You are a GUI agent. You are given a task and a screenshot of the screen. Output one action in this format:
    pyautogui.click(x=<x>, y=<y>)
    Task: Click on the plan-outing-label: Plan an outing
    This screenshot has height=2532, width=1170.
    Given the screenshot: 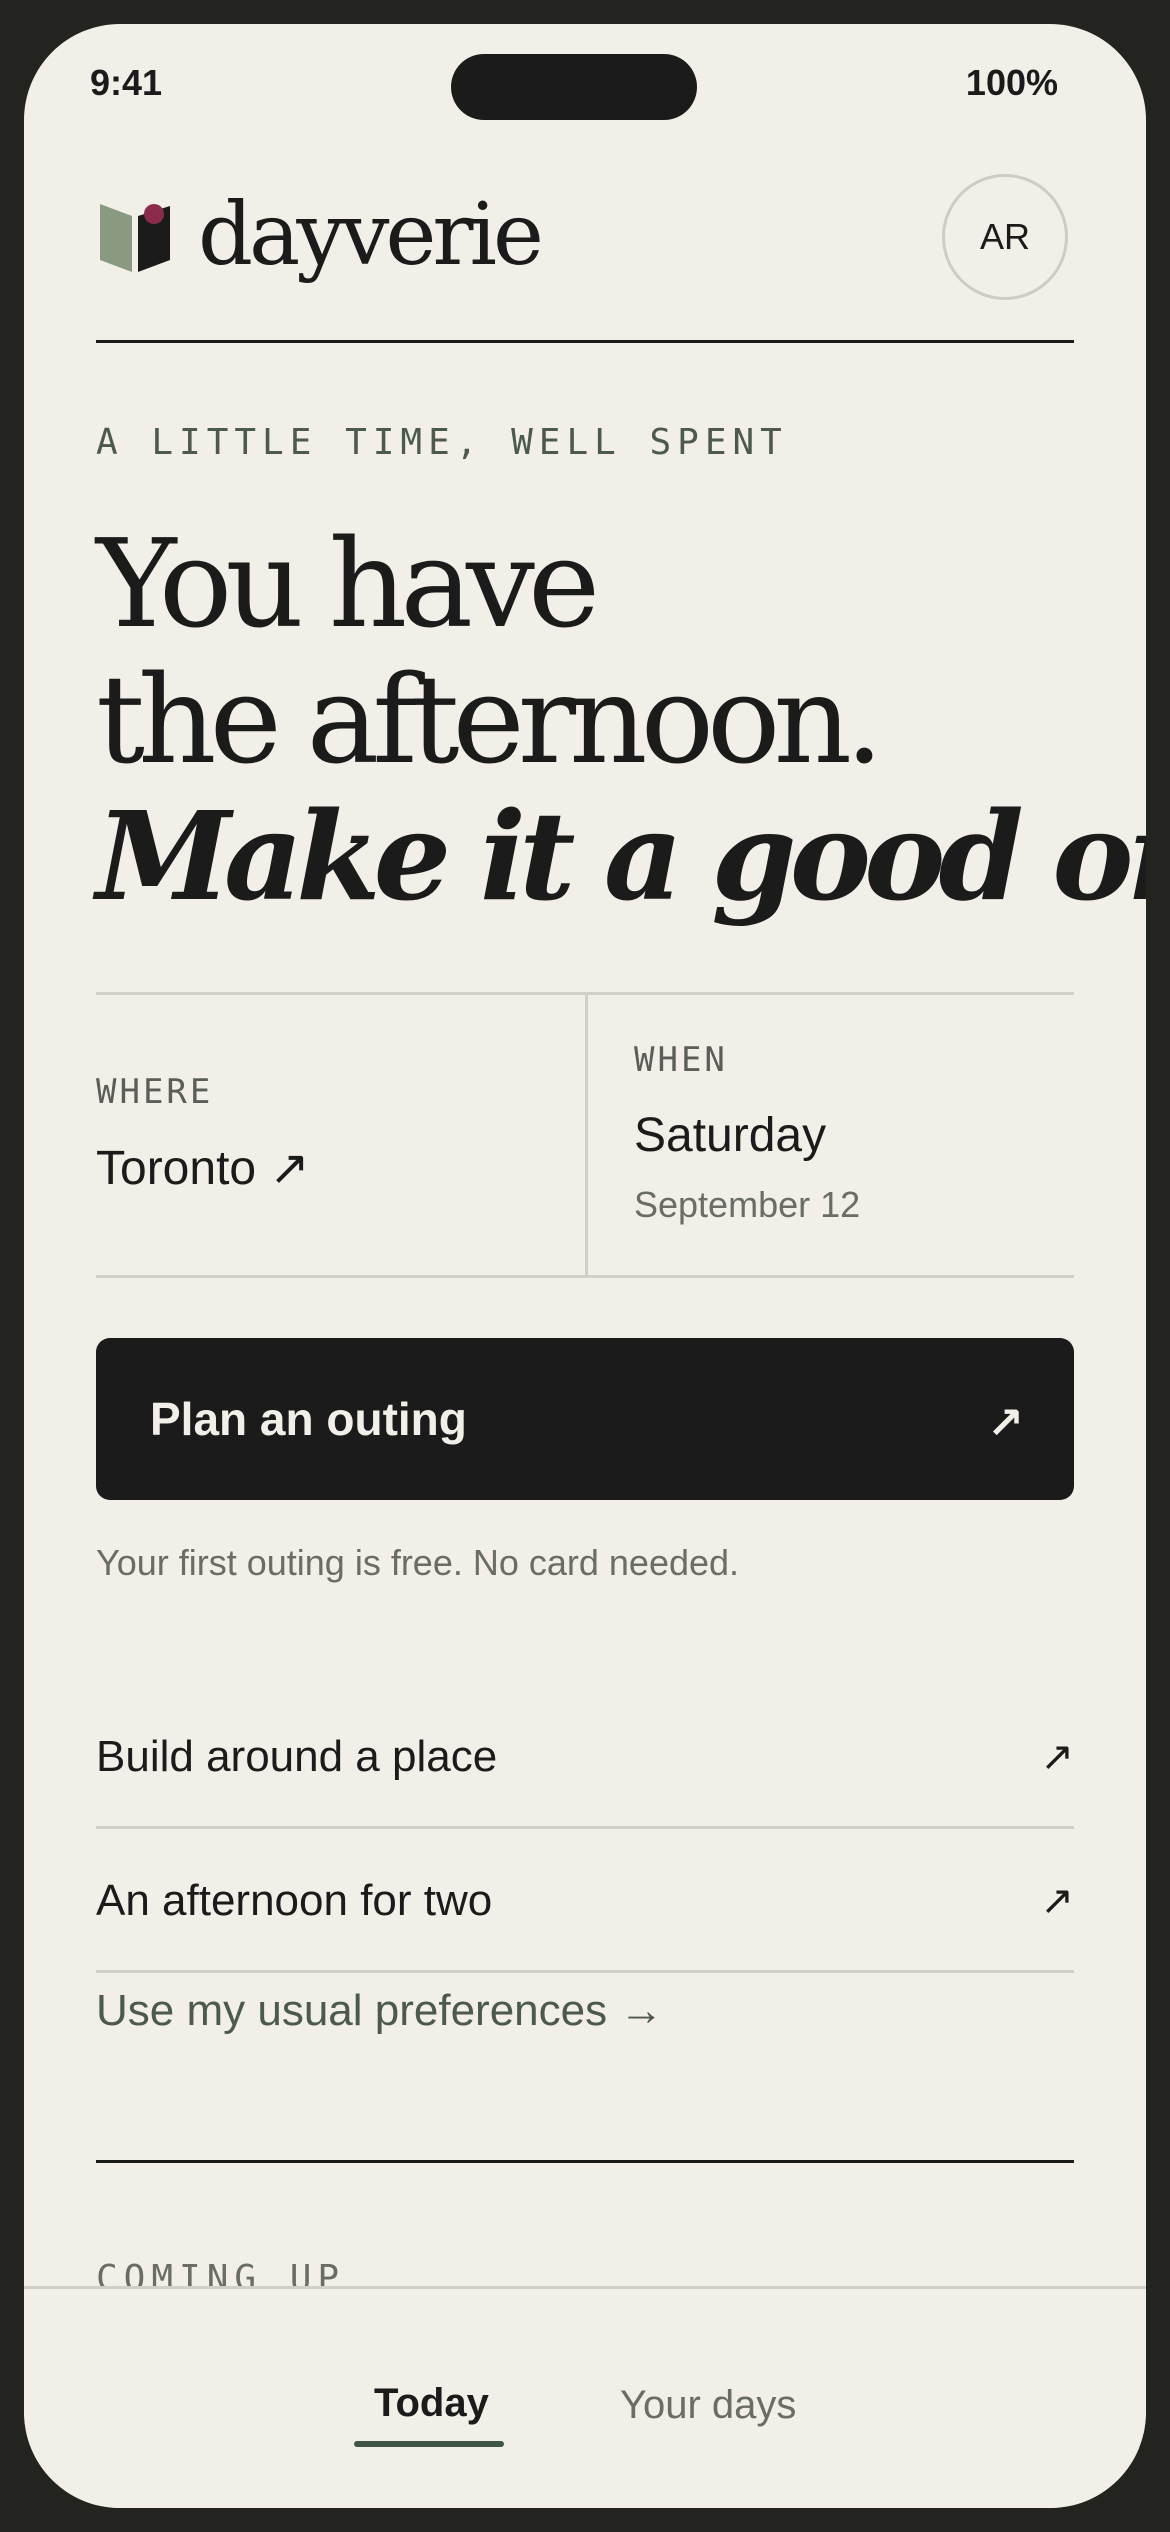 What is the action you would take?
    pyautogui.click(x=308, y=1419)
    